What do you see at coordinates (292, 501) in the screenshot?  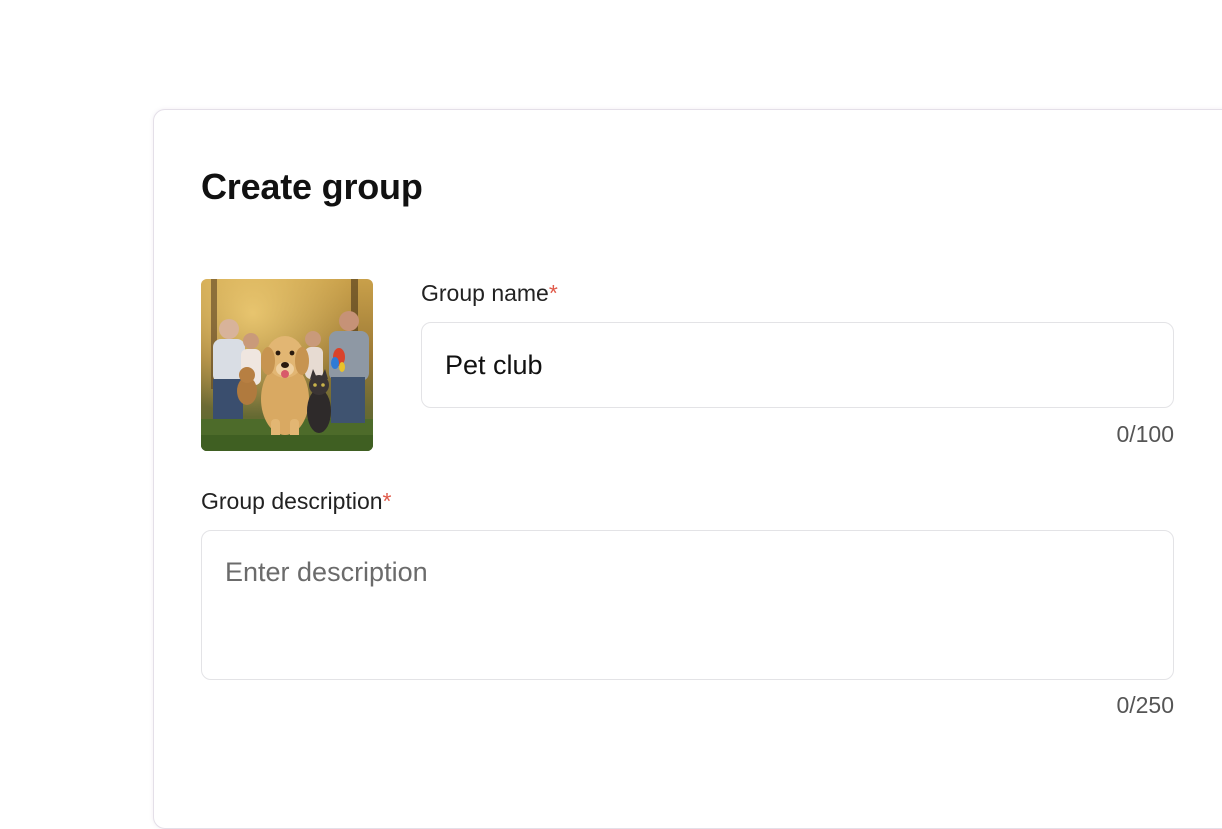 I see `group-description-label-text: Group description` at bounding box center [292, 501].